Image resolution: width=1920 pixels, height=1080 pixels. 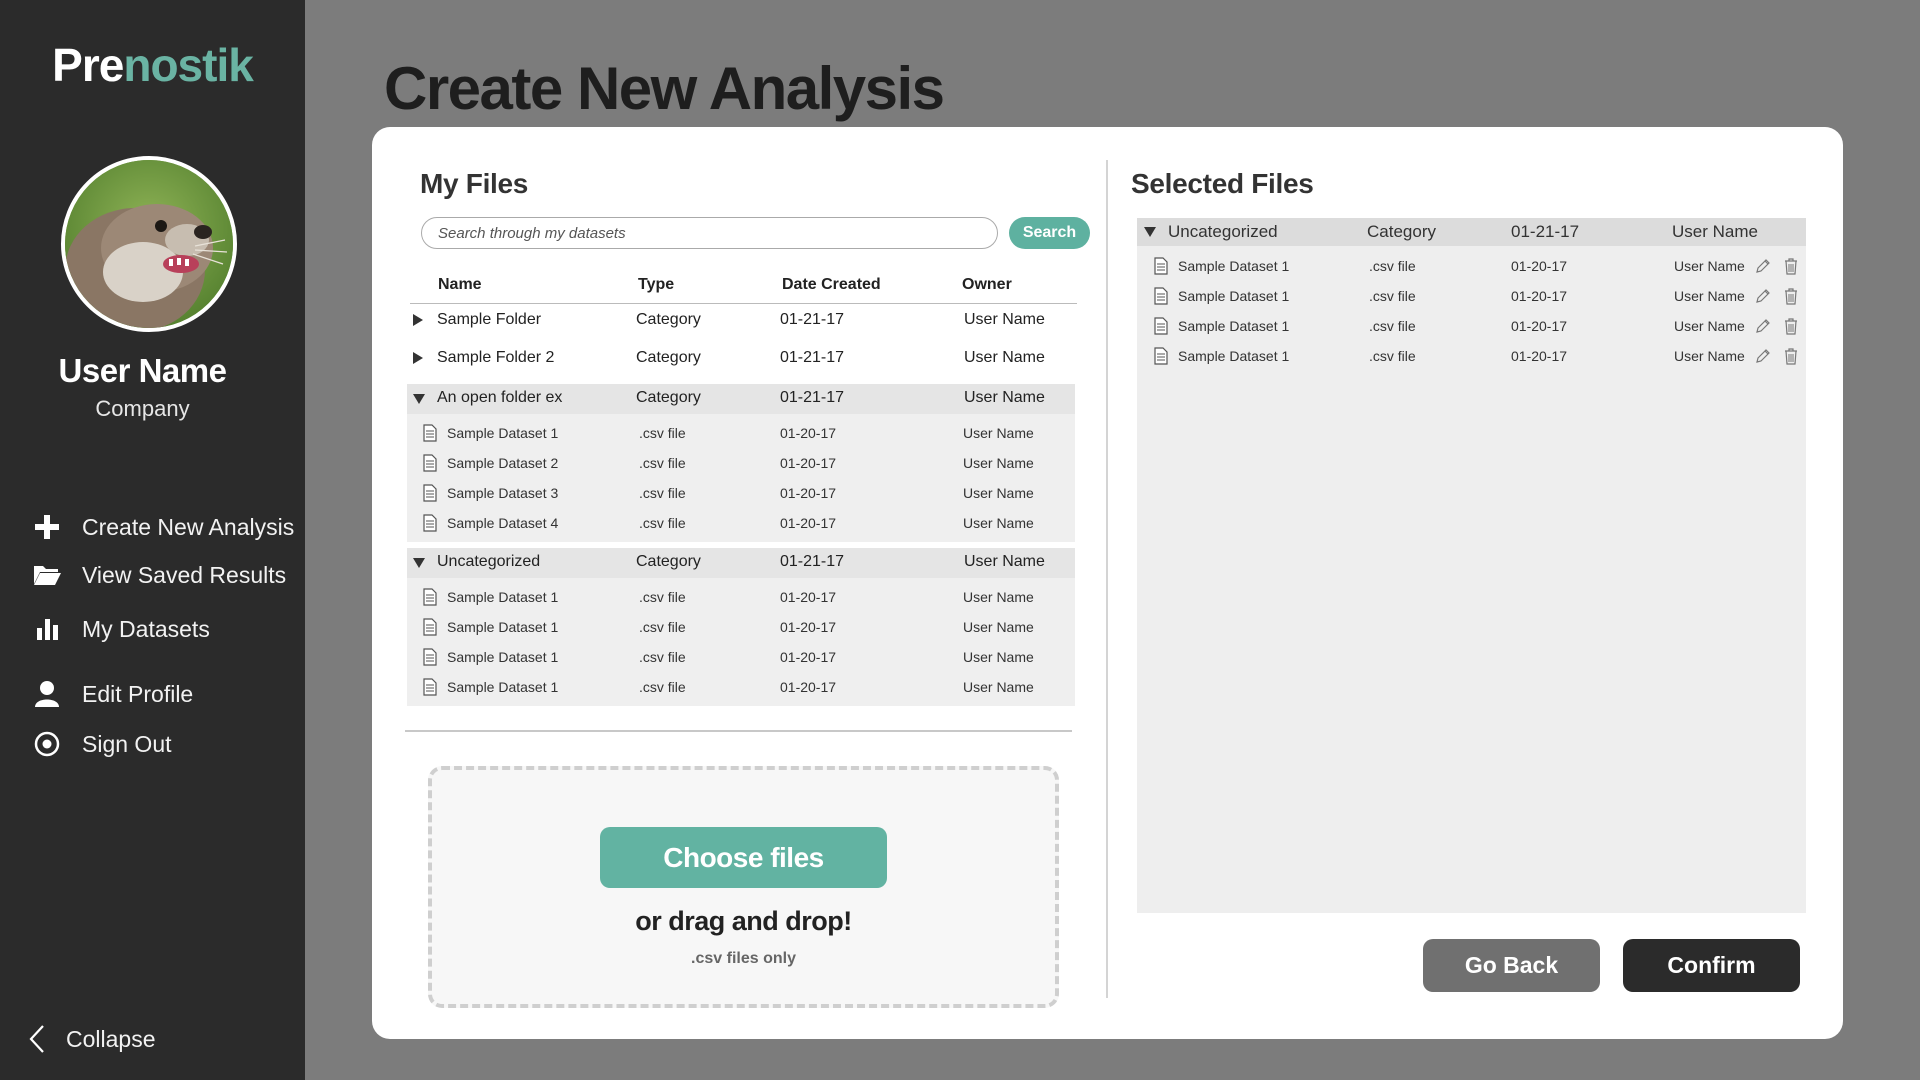 I want to click on upload-divider, so click(x=738, y=731).